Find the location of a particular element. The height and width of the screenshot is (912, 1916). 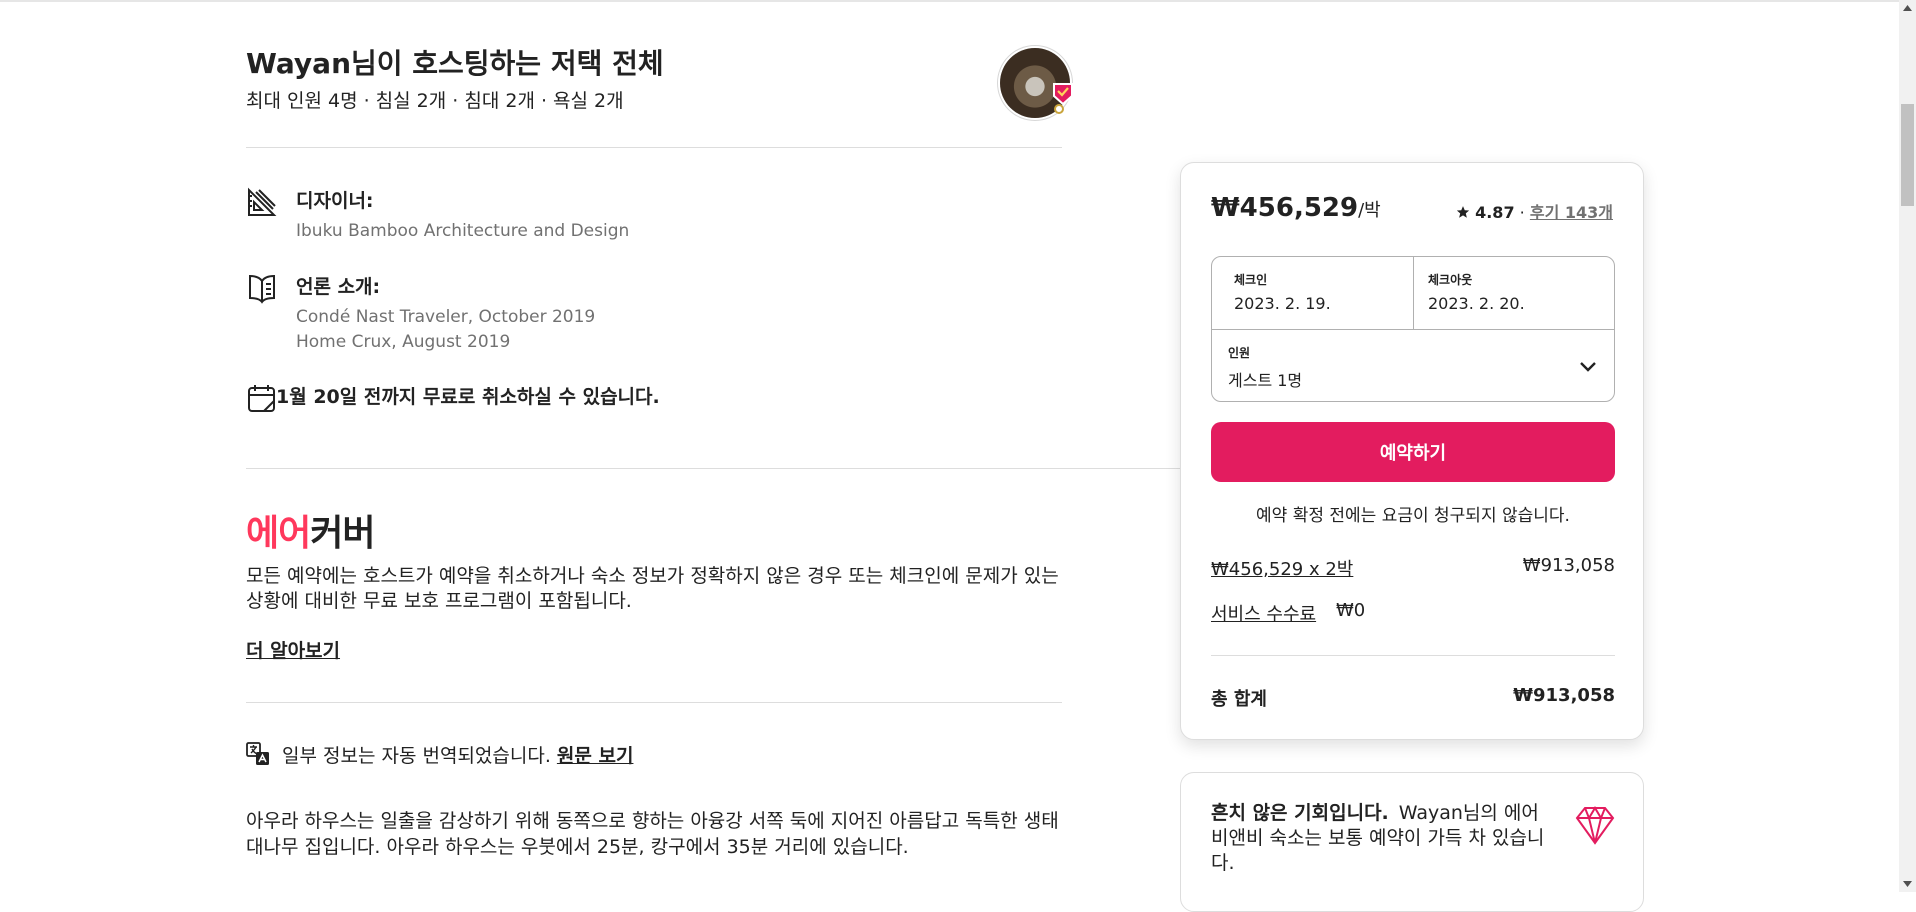

checkout-label: 체크아웃 is located at coordinates (1450, 280).